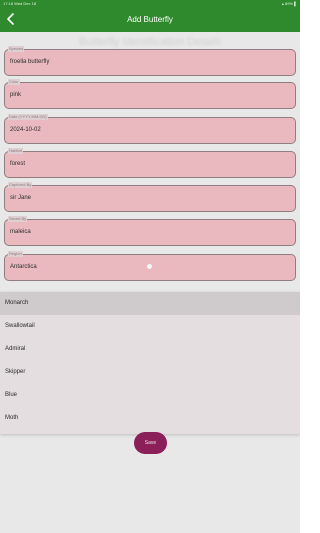  Describe the element at coordinates (16, 49) in the screenshot. I see `species-label: Species` at that location.